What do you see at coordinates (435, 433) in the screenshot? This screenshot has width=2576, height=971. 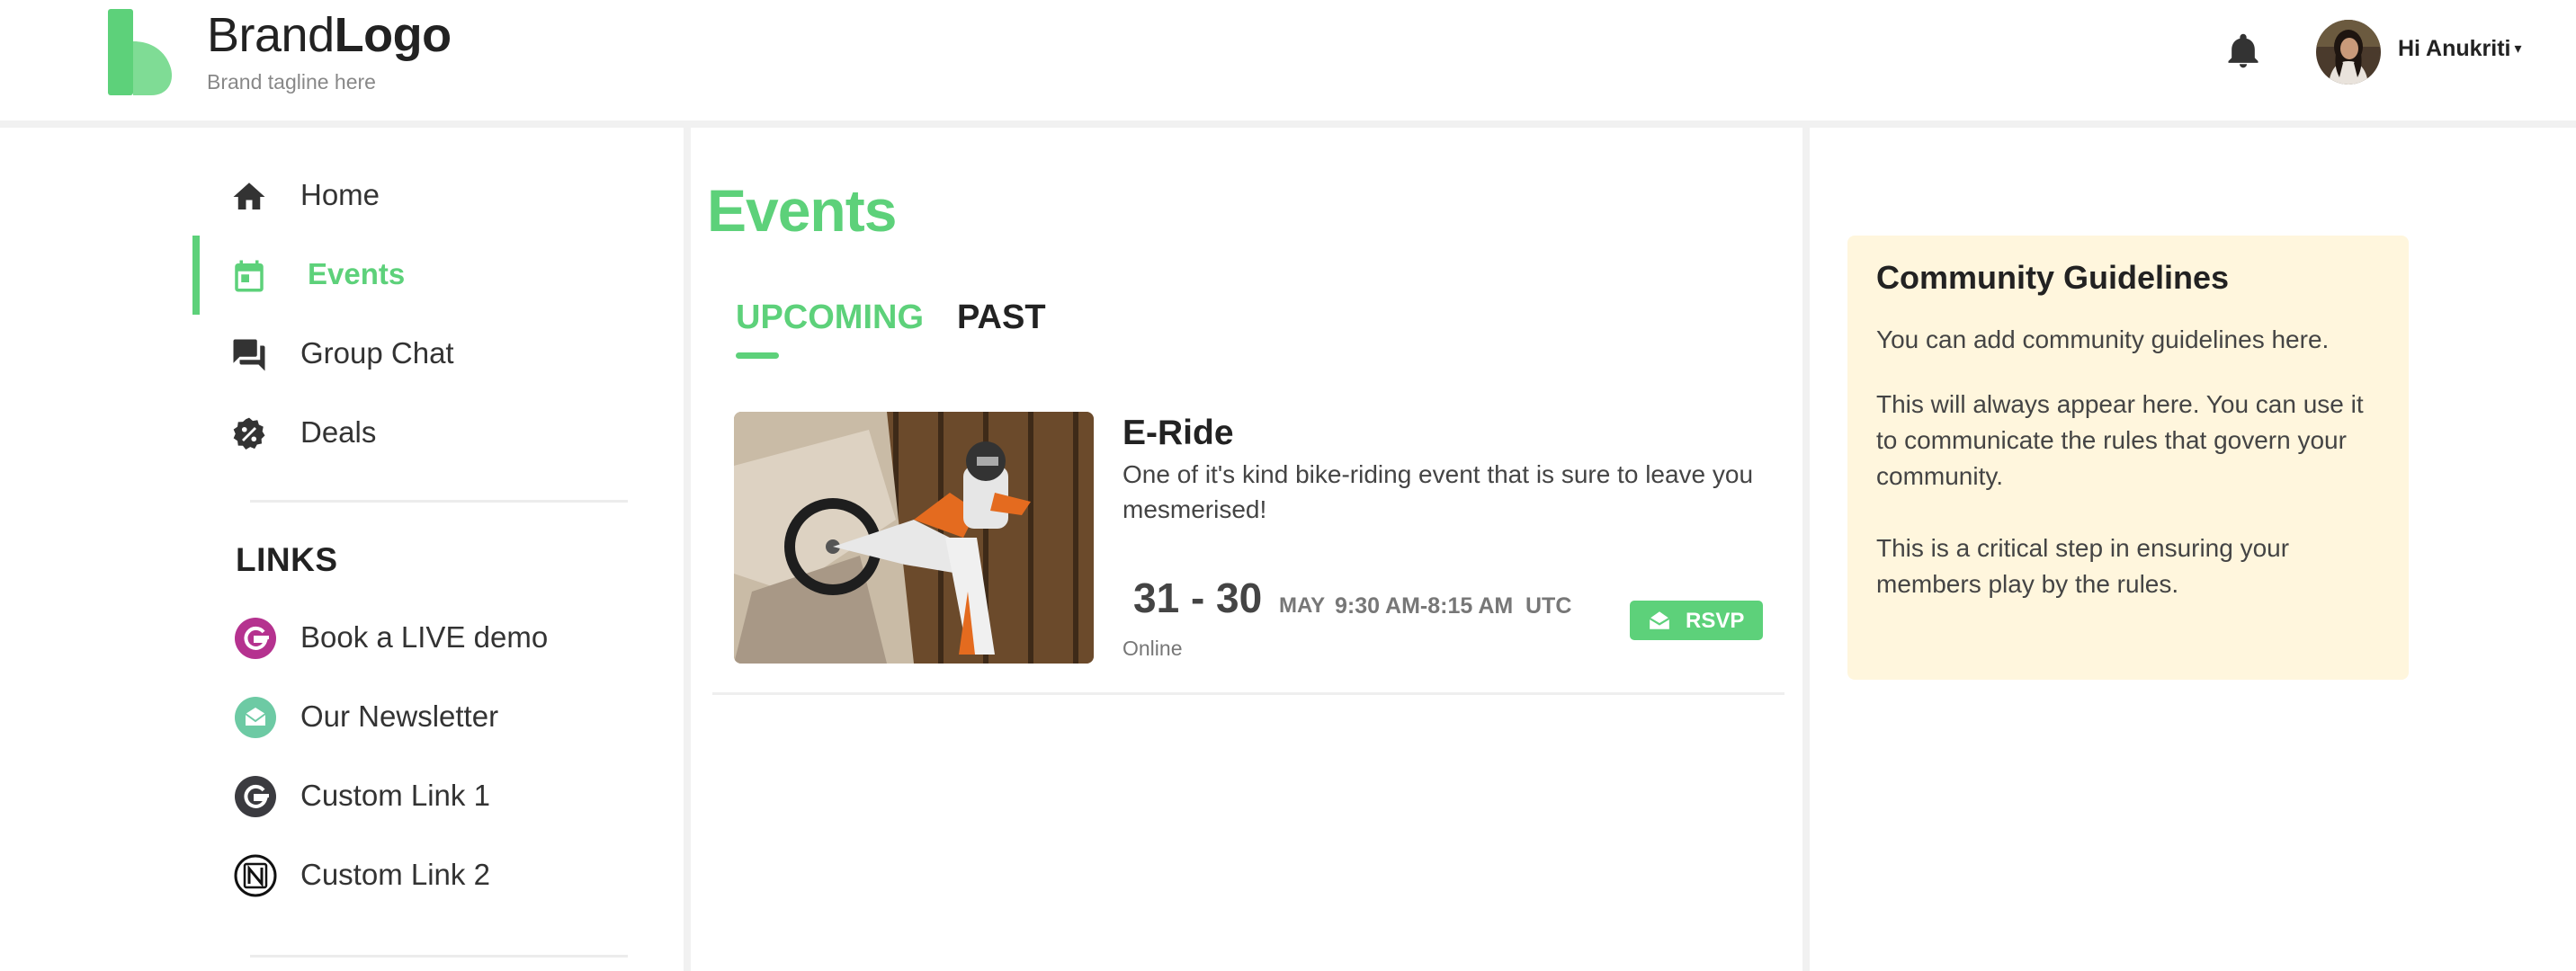 I see `sidebar-item-deals: Deals` at bounding box center [435, 433].